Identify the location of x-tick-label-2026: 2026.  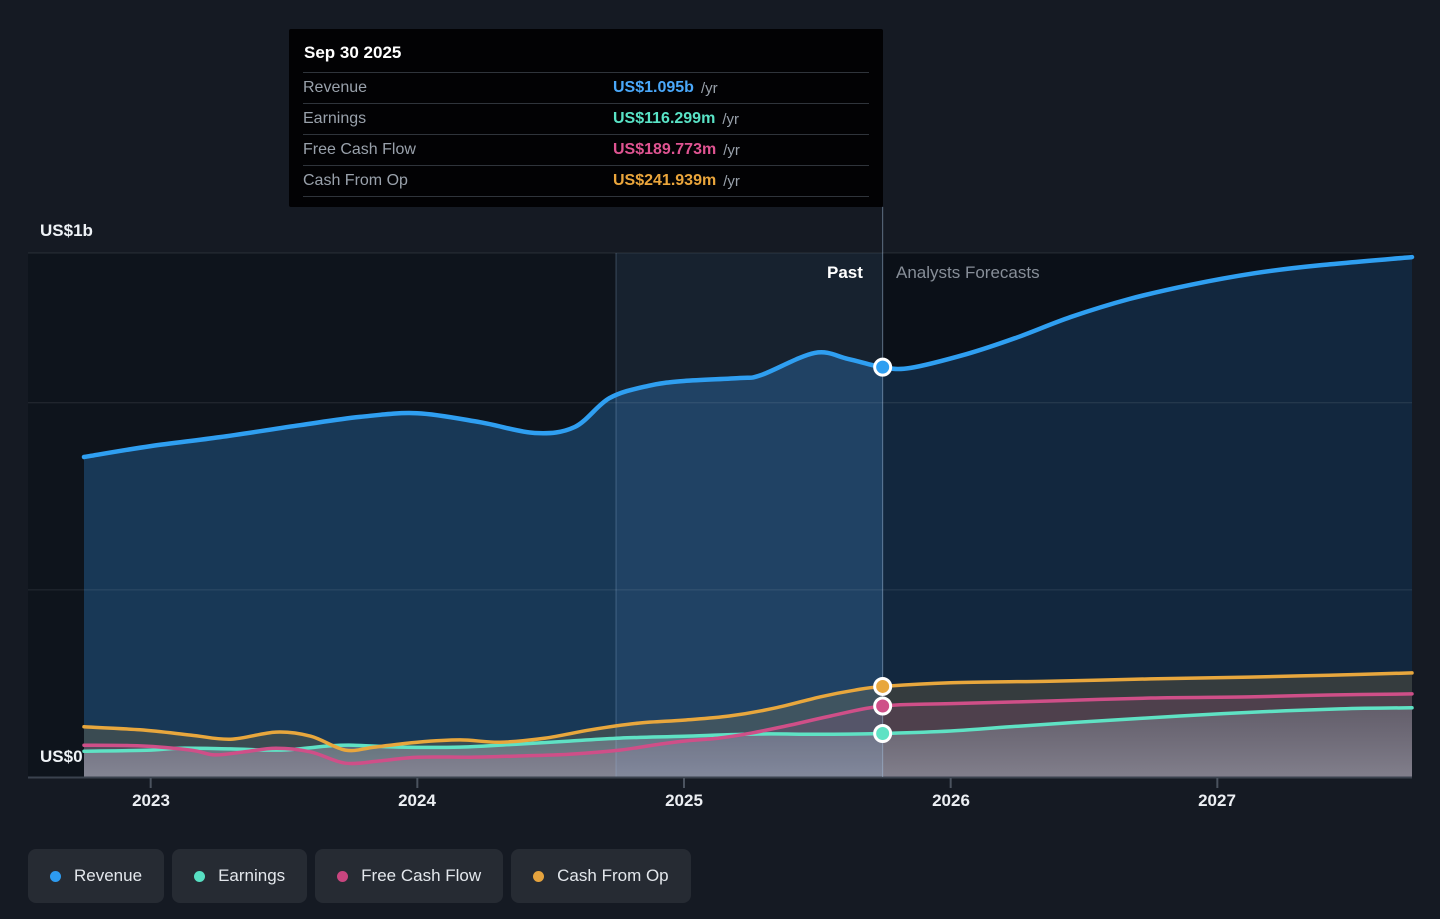
(951, 800).